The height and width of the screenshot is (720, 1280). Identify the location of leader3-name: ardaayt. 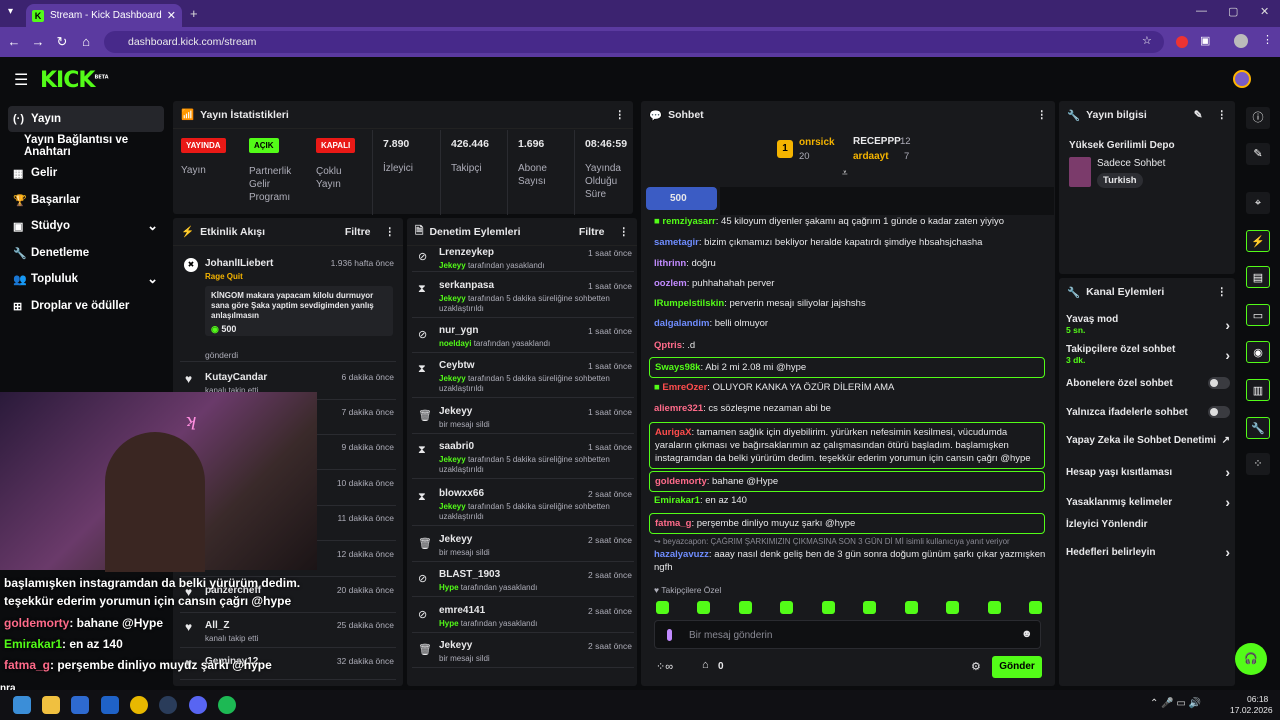
(871, 156).